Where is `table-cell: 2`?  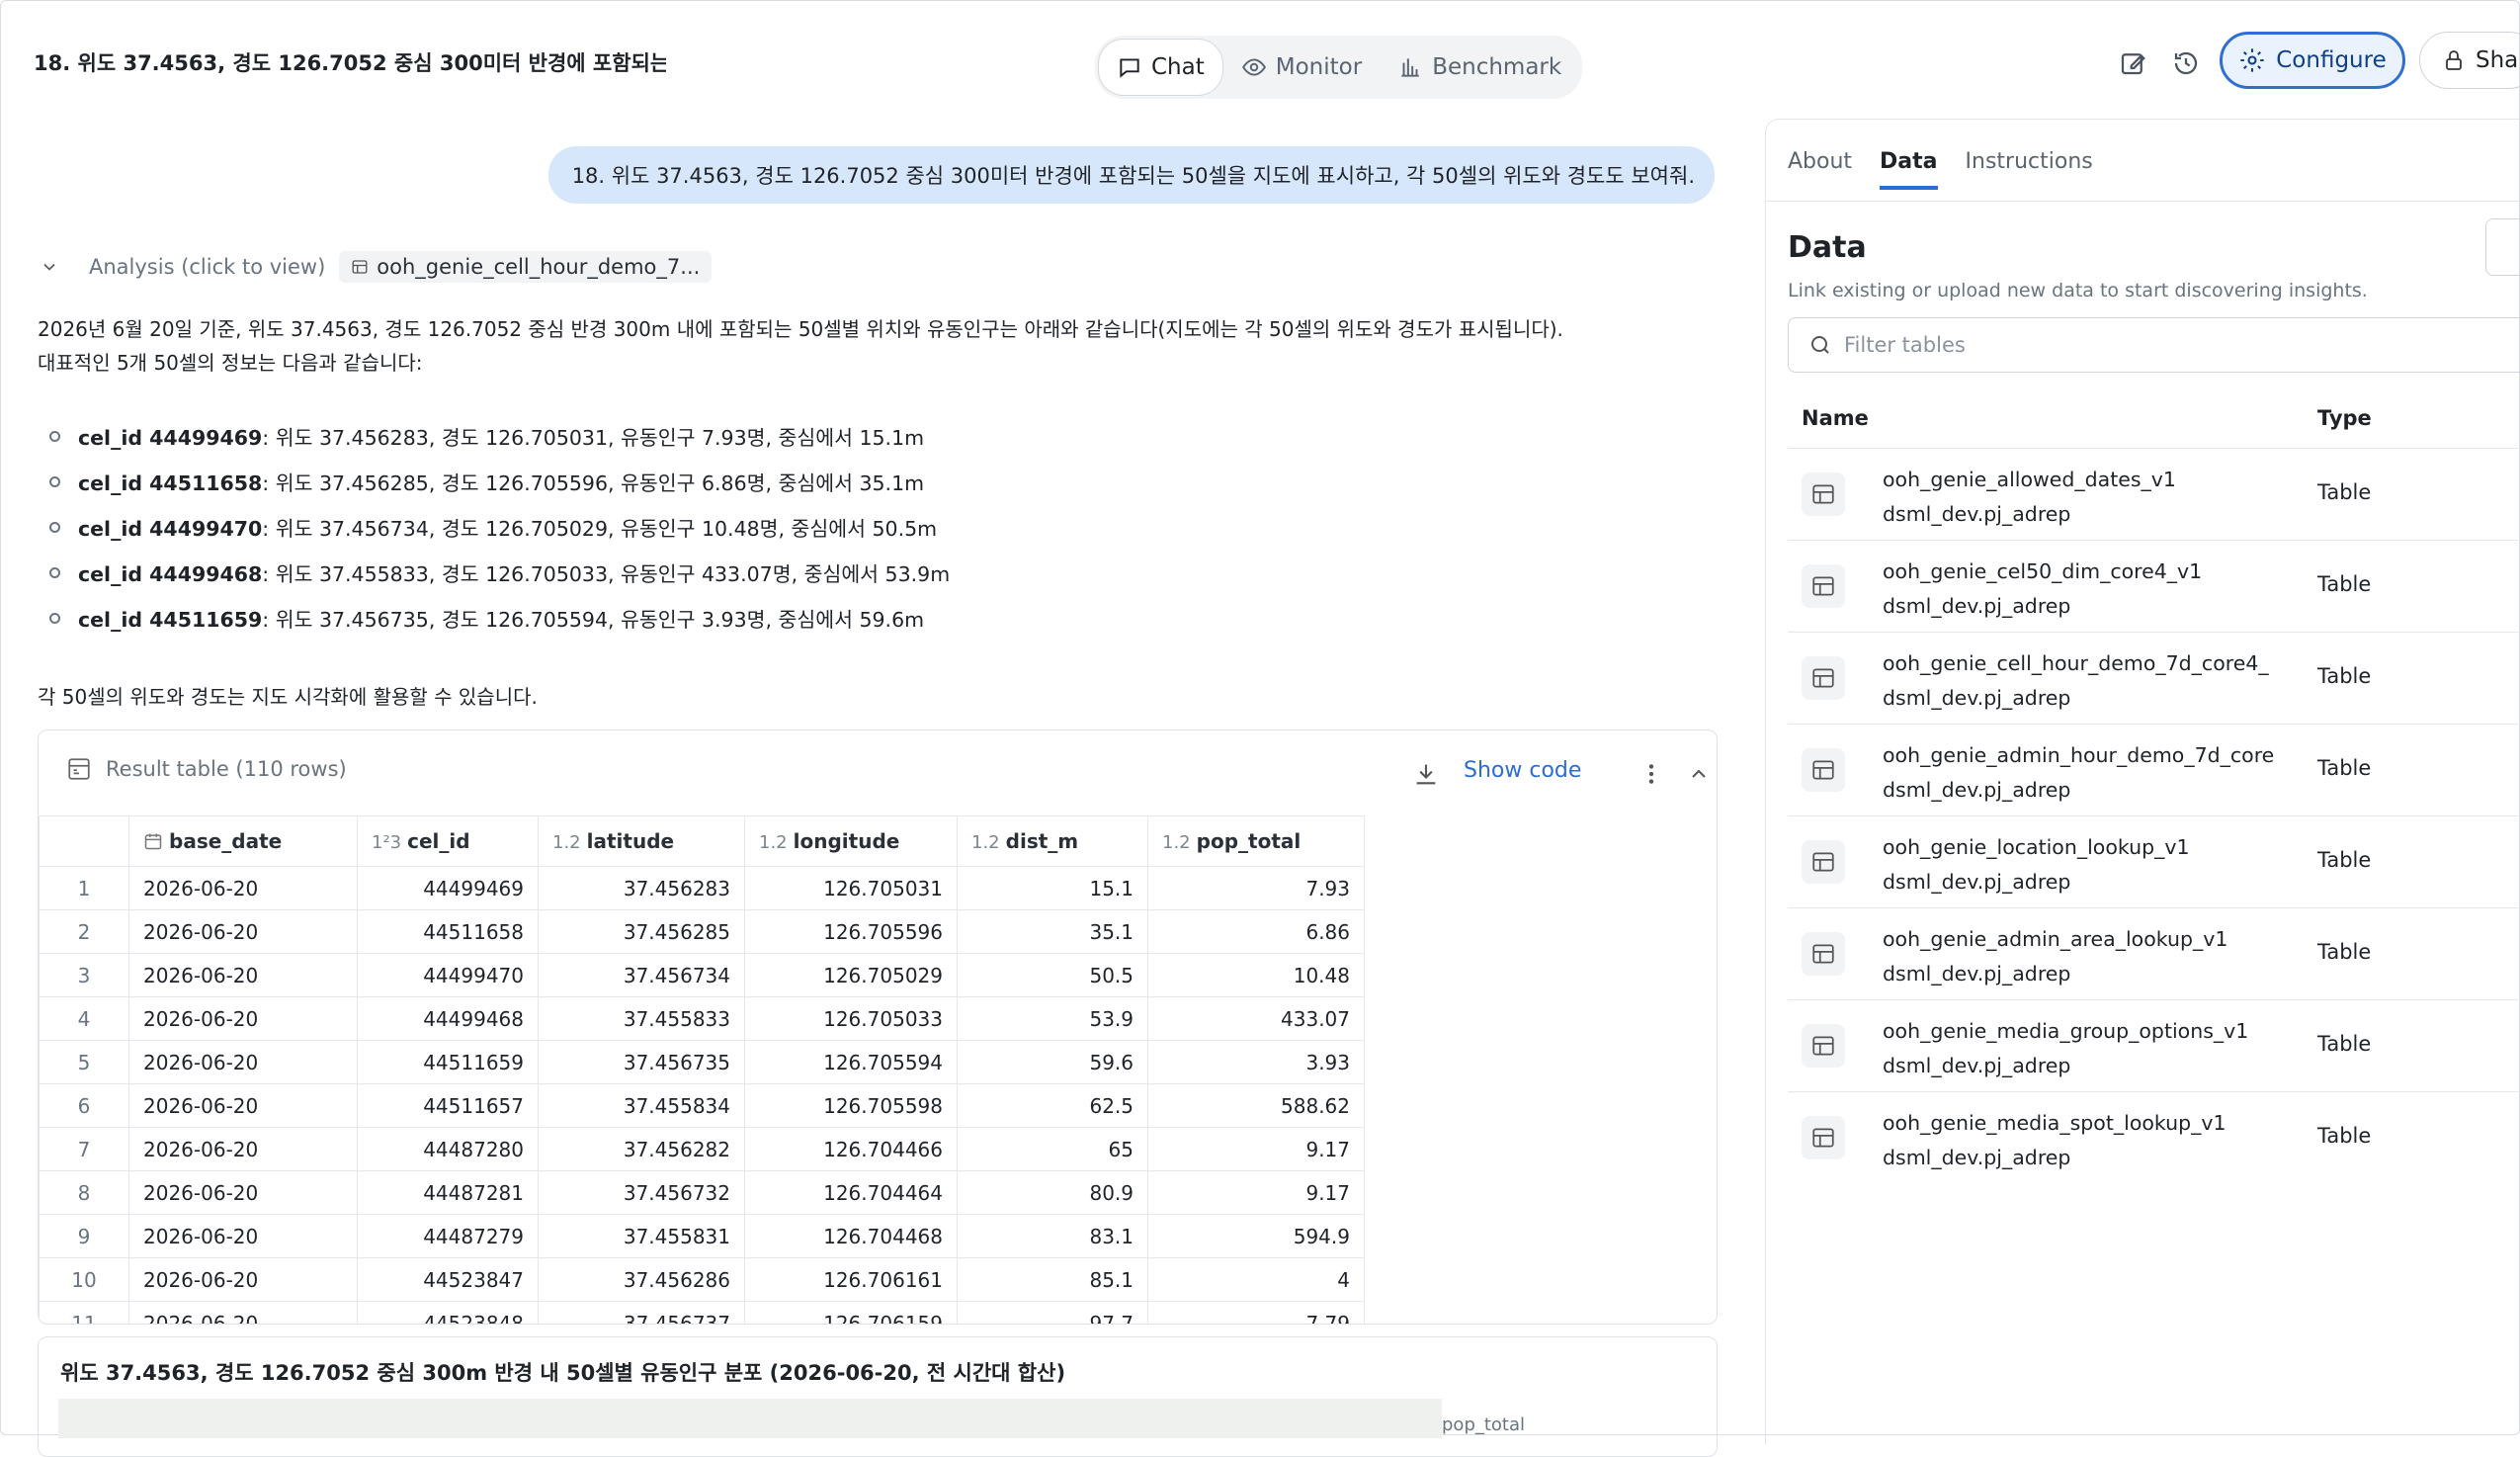 table-cell: 2 is located at coordinates (84, 931).